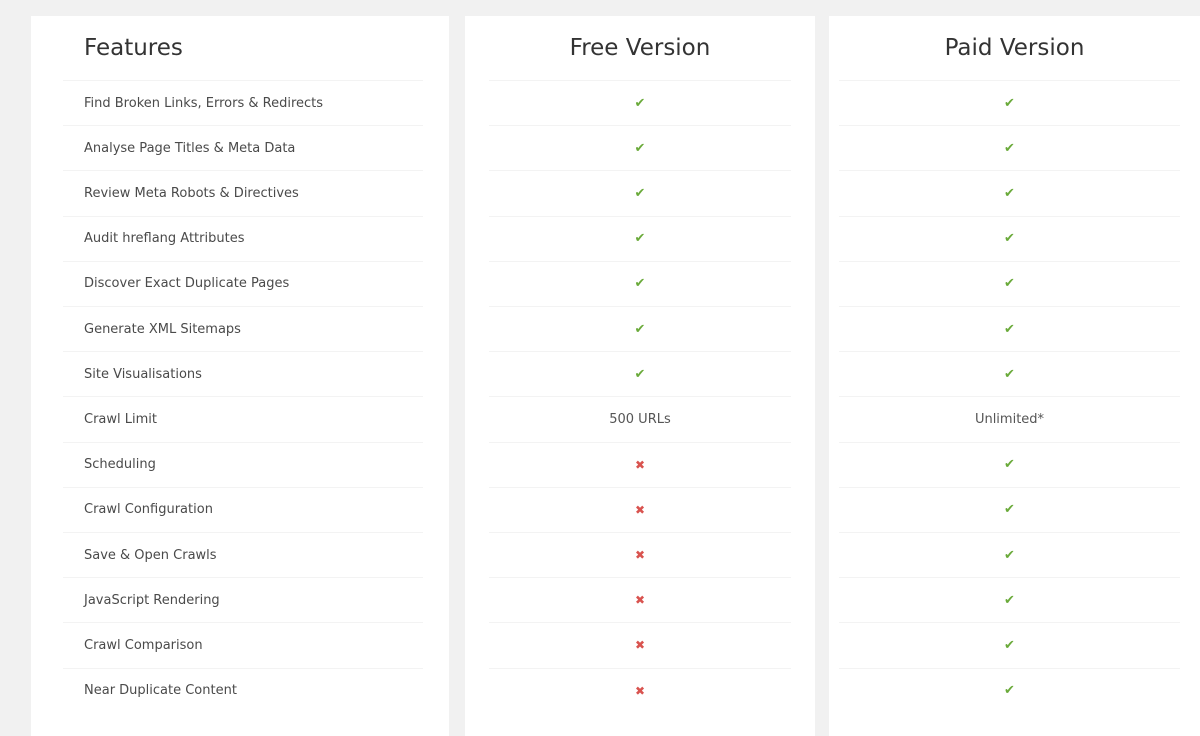 The height and width of the screenshot is (736, 1200). What do you see at coordinates (243, 418) in the screenshot?
I see `feature-row: Crawl Limit` at bounding box center [243, 418].